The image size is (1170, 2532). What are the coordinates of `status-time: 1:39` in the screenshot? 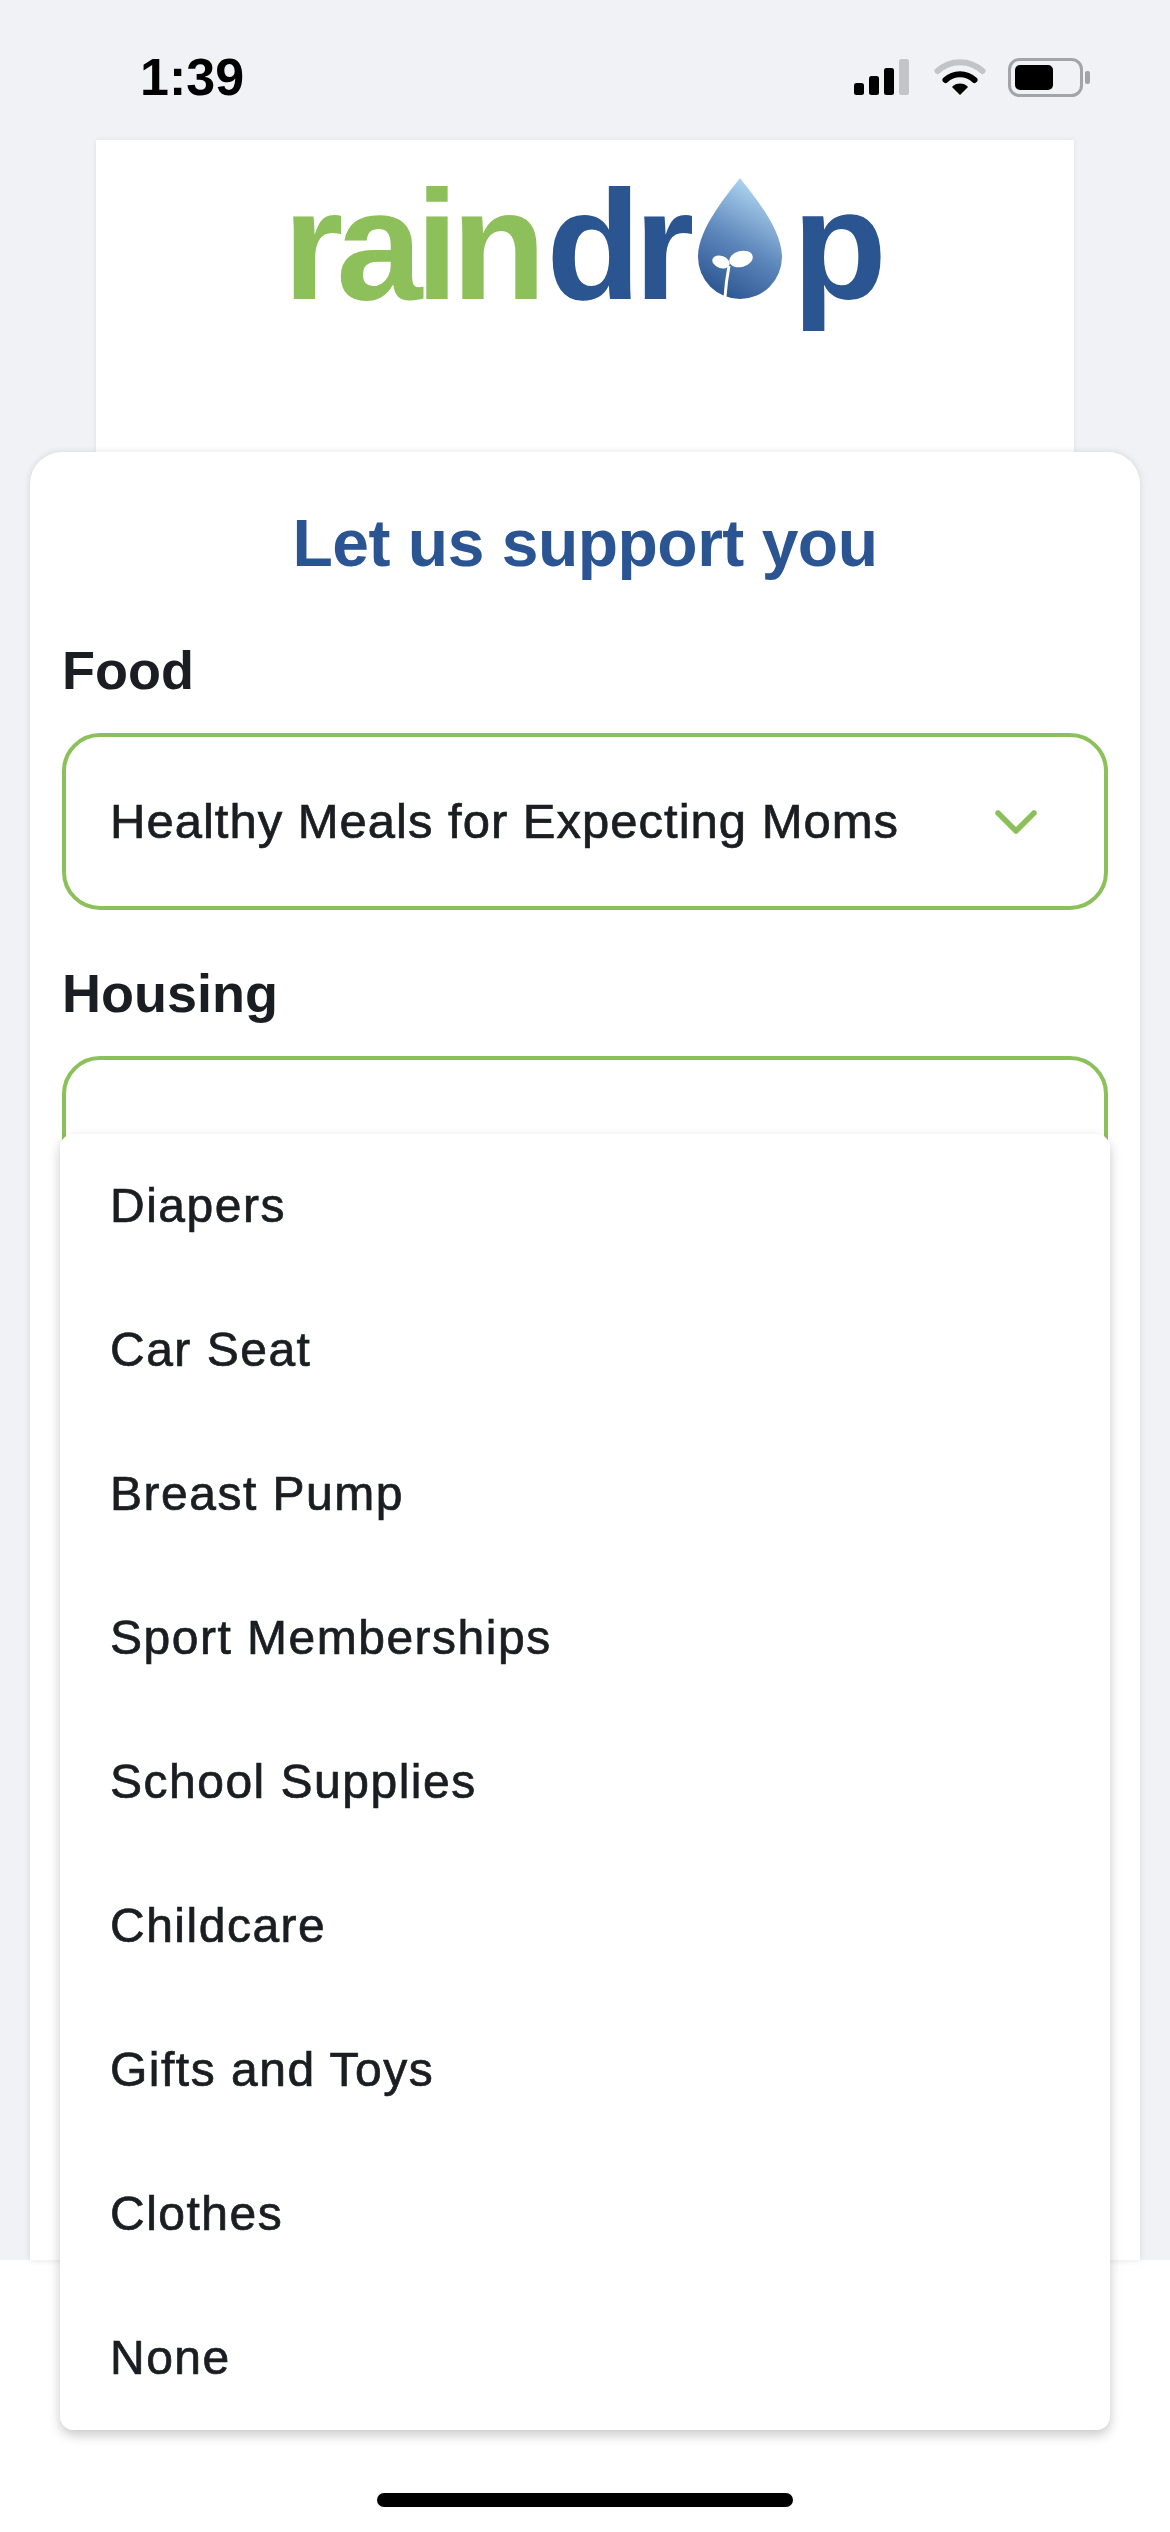 It's located at (192, 77).